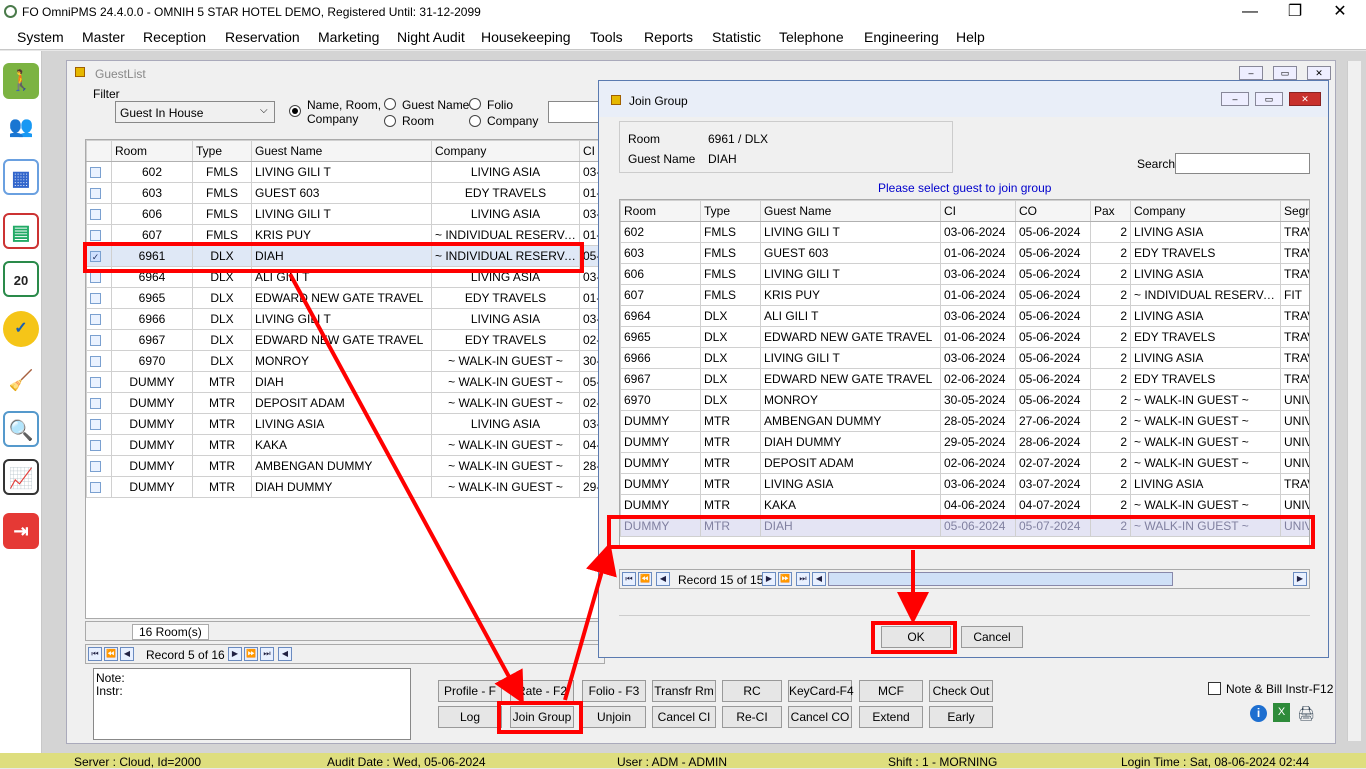  What do you see at coordinates (590, 621) in the screenshot?
I see `arrow-to-target-guest` at bounding box center [590, 621].